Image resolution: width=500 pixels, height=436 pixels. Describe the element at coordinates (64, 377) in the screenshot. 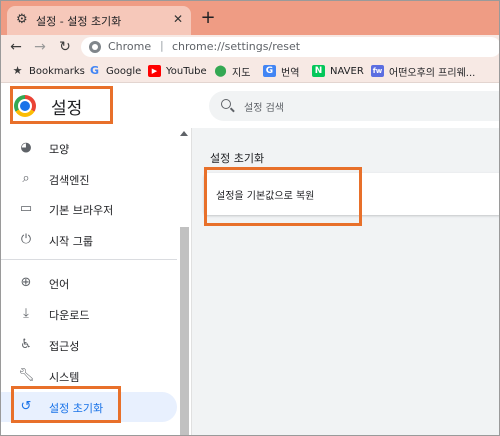

I see `sidebar-item-label: 시스템` at that location.